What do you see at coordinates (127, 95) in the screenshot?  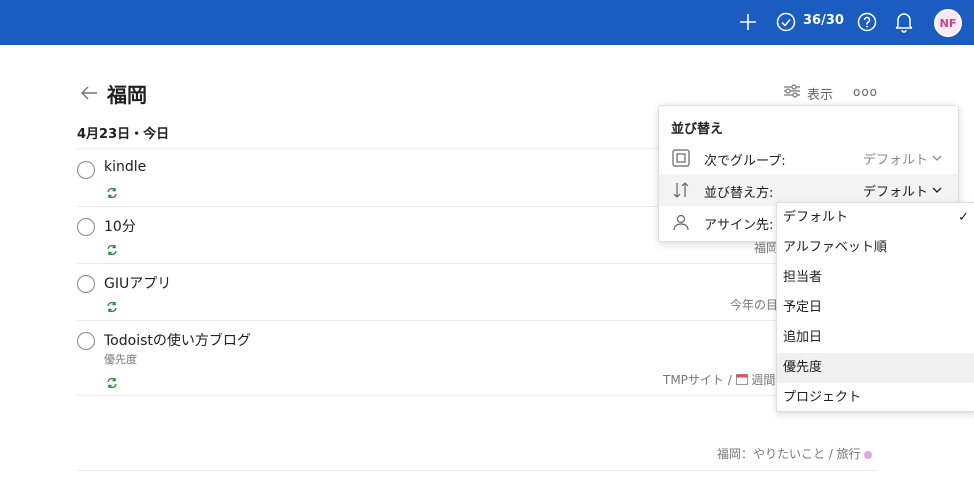 I see `page-title: 福岡` at bounding box center [127, 95].